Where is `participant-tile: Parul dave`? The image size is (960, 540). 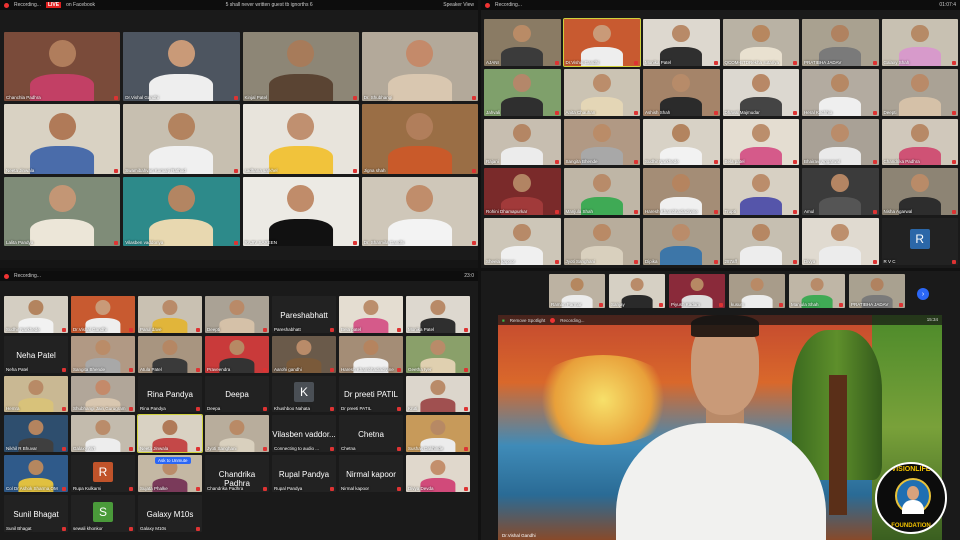
participant-tile: Parul dave is located at coordinates (170, 314).